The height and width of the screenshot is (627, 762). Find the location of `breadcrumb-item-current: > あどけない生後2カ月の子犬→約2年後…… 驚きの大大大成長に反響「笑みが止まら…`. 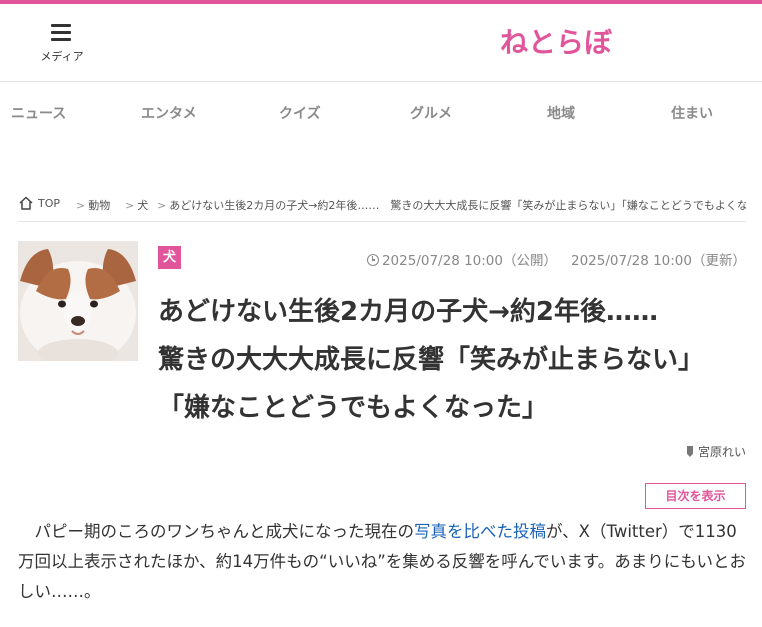

breadcrumb-item-current: > あどけない生後2カ月の子犬→約2年後…… 驚きの大大大成長に反響「笑みが止まら… is located at coordinates (451, 205).